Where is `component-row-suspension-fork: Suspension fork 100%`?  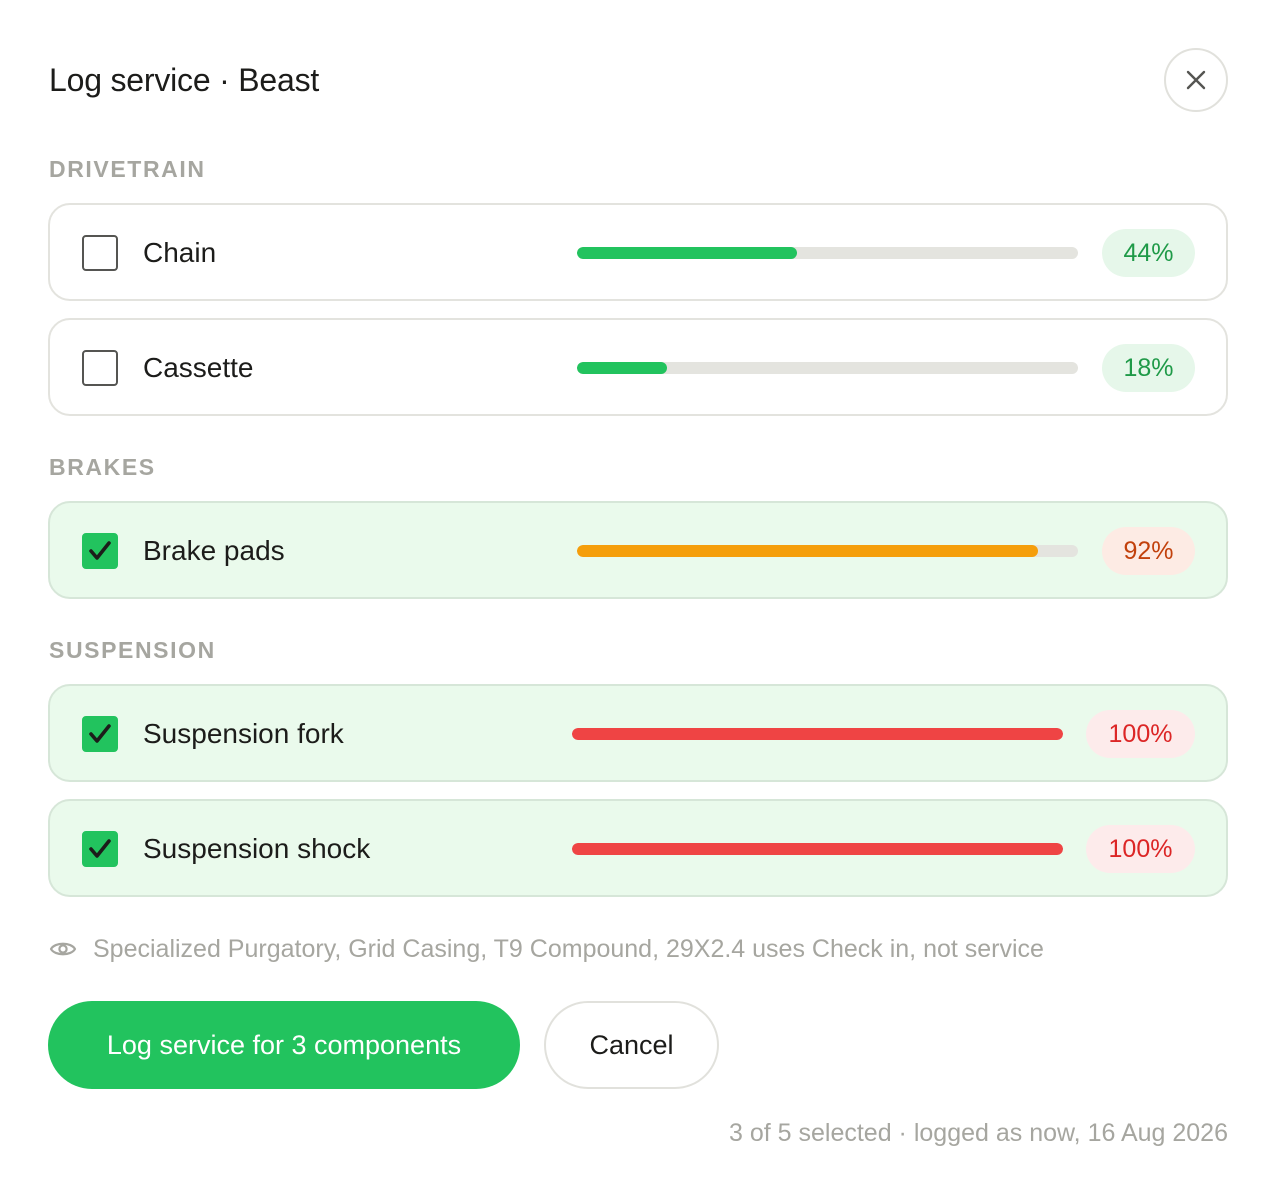 component-row-suspension-fork: Suspension fork 100% is located at coordinates (638, 733).